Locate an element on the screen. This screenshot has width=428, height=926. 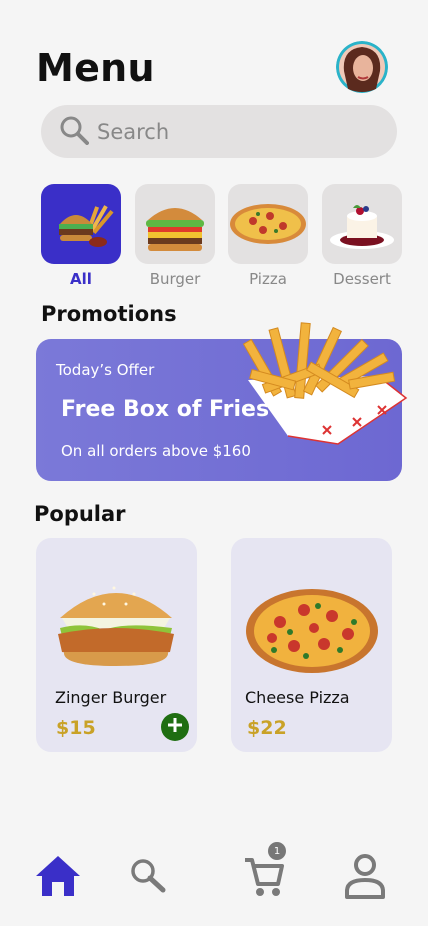
zinger-burger-image is located at coordinates (116, 624).